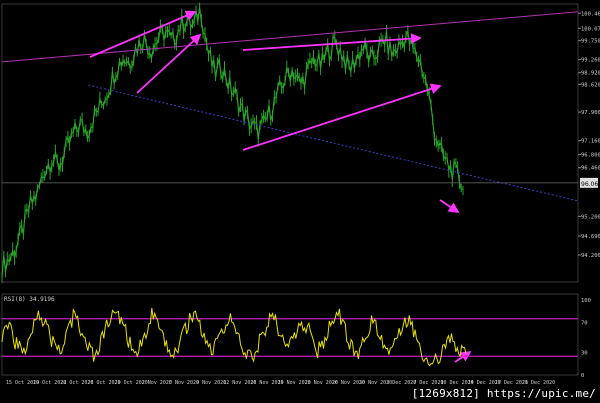 The width and height of the screenshot is (600, 403). Describe the element at coordinates (590, 217) in the screenshot. I see `y-tick-label: 95.200` at that location.